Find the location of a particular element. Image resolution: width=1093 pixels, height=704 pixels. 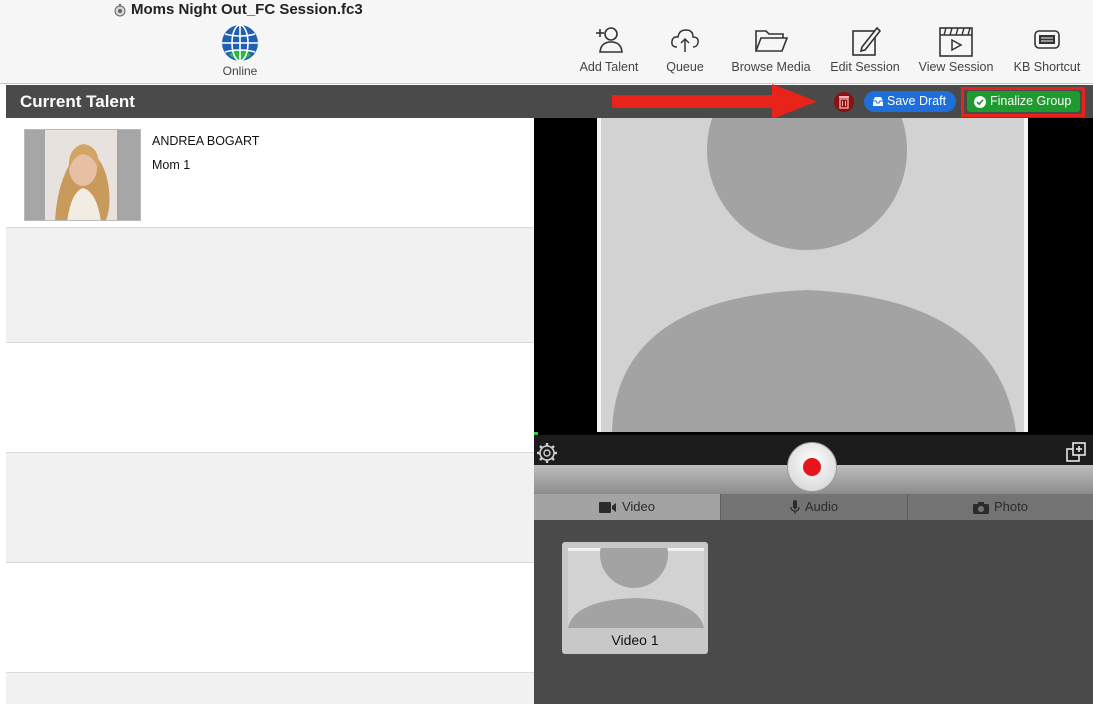

delete-button is located at coordinates (844, 102).